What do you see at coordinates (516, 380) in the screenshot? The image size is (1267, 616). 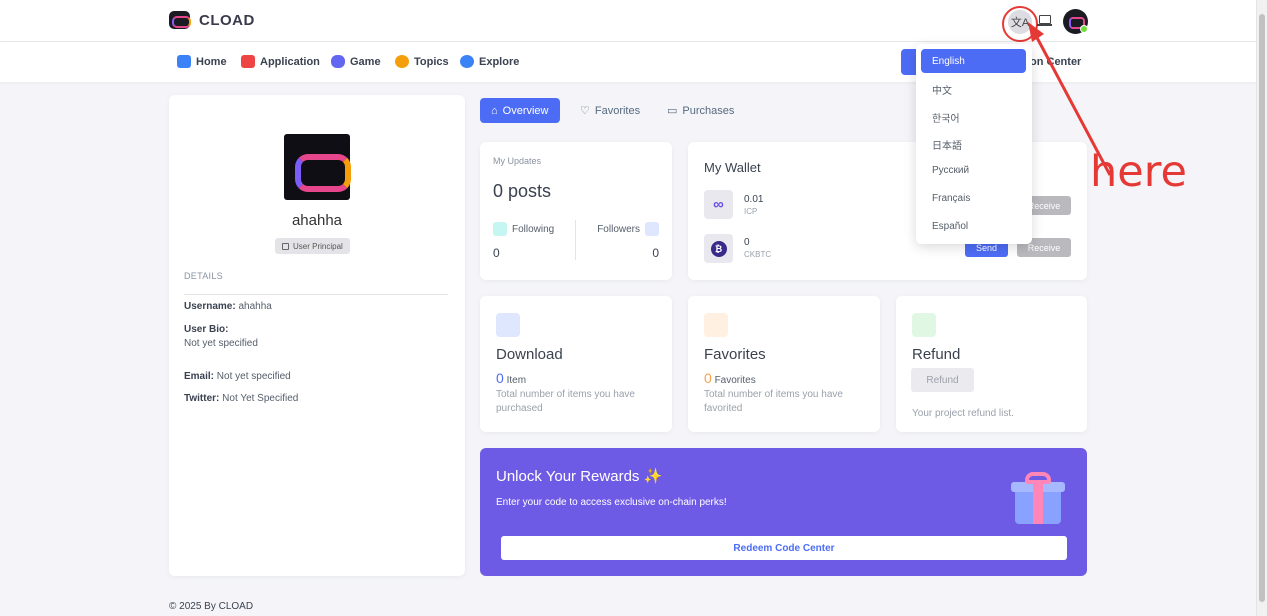 I see `download-unit: Item` at bounding box center [516, 380].